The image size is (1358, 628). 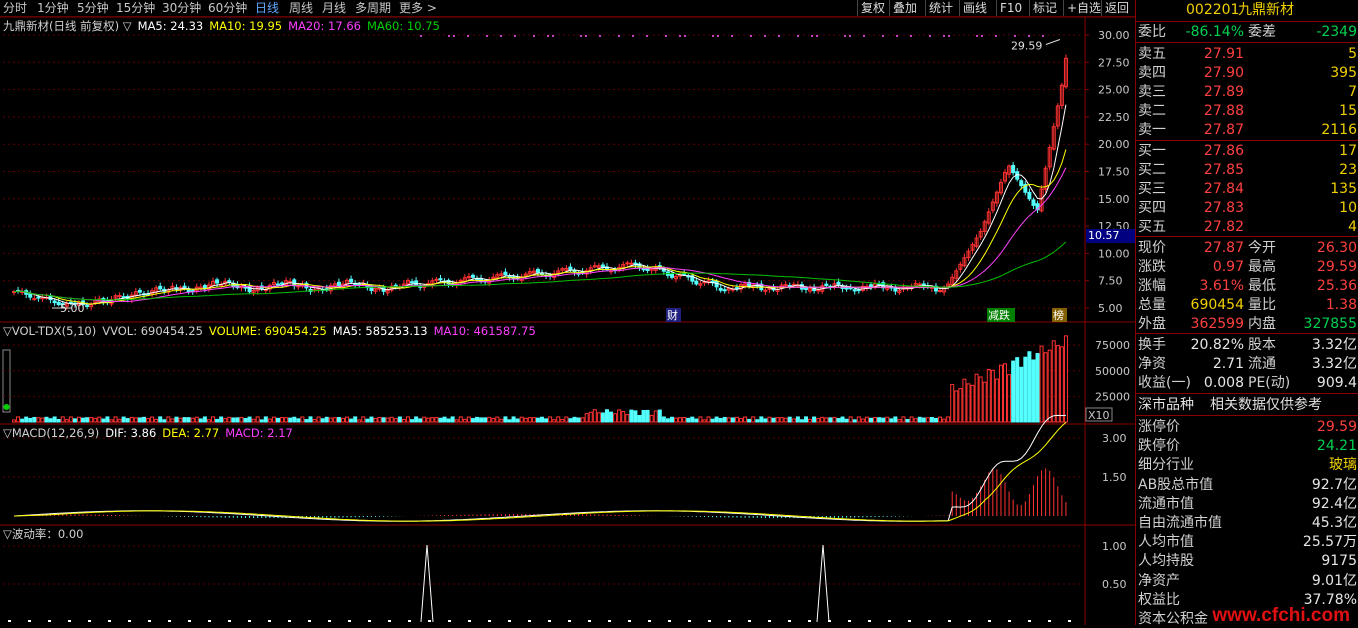 What do you see at coordinates (1114, 199) in the screenshot?
I see `y-tick-label: 15.00` at bounding box center [1114, 199].